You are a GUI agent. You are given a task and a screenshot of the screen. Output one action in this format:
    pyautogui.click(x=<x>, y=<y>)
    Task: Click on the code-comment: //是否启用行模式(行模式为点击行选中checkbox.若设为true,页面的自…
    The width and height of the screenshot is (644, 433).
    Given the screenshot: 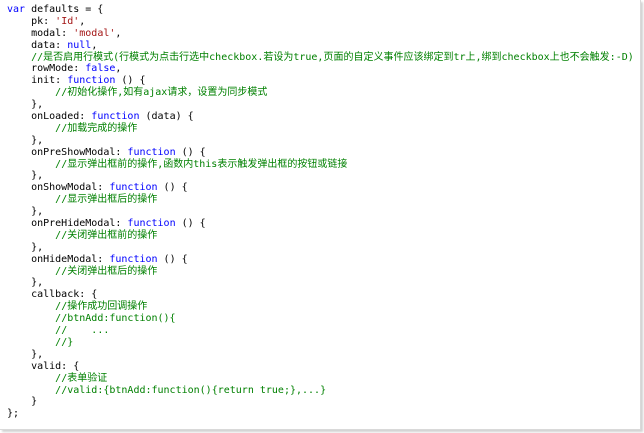 What is the action you would take?
    pyautogui.click(x=332, y=57)
    